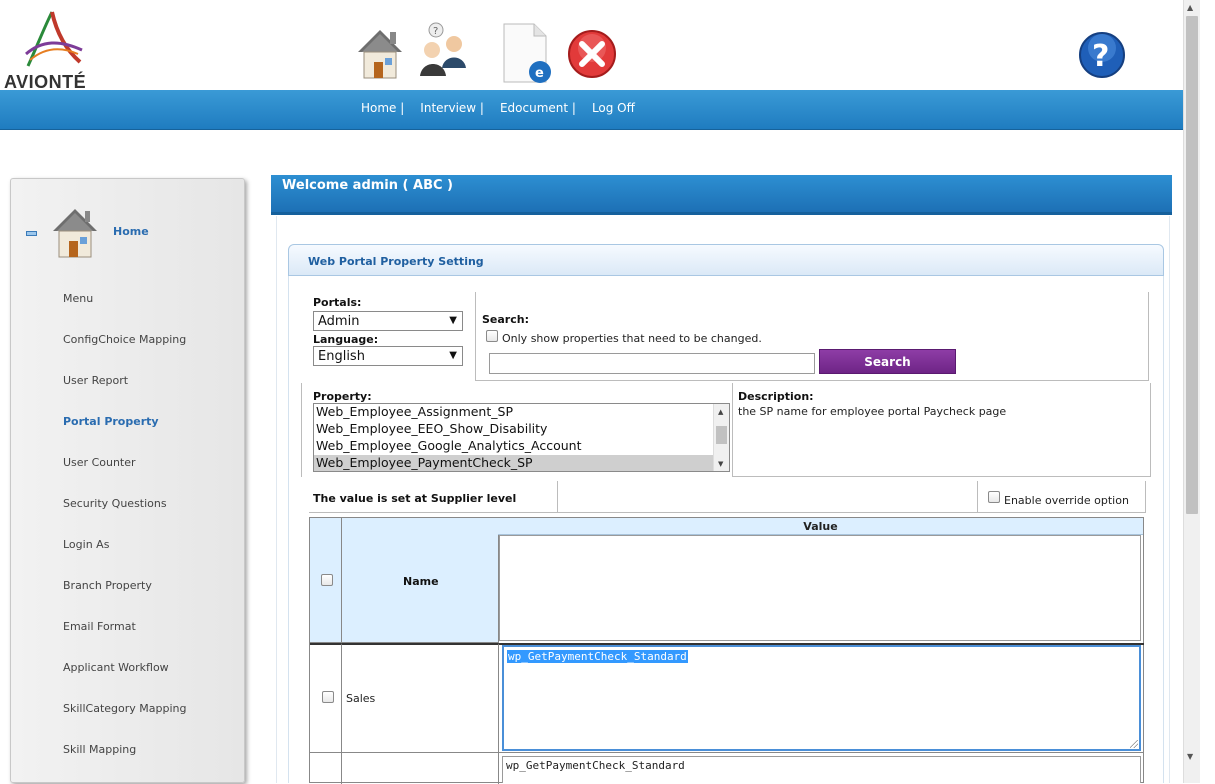 This screenshot has width=1215, height=784. What do you see at coordinates (346, 339) in the screenshot?
I see `language-label: Language:` at bounding box center [346, 339].